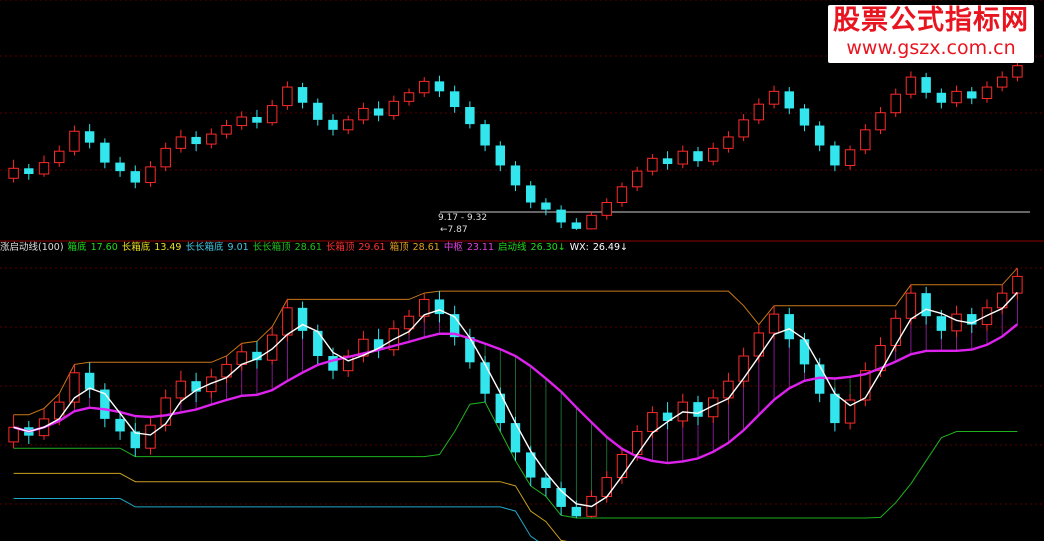  Describe the element at coordinates (457, 230) in the screenshot. I see `low-price-value: 7.87` at that location.